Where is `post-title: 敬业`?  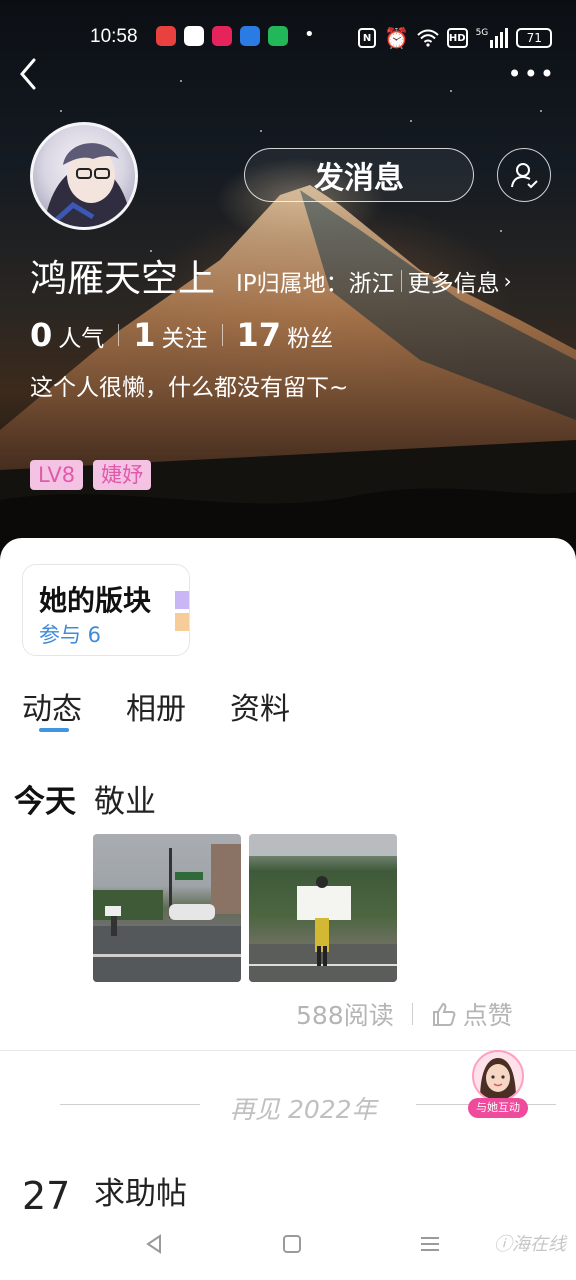
post-title: 敬业 is located at coordinates (125, 798).